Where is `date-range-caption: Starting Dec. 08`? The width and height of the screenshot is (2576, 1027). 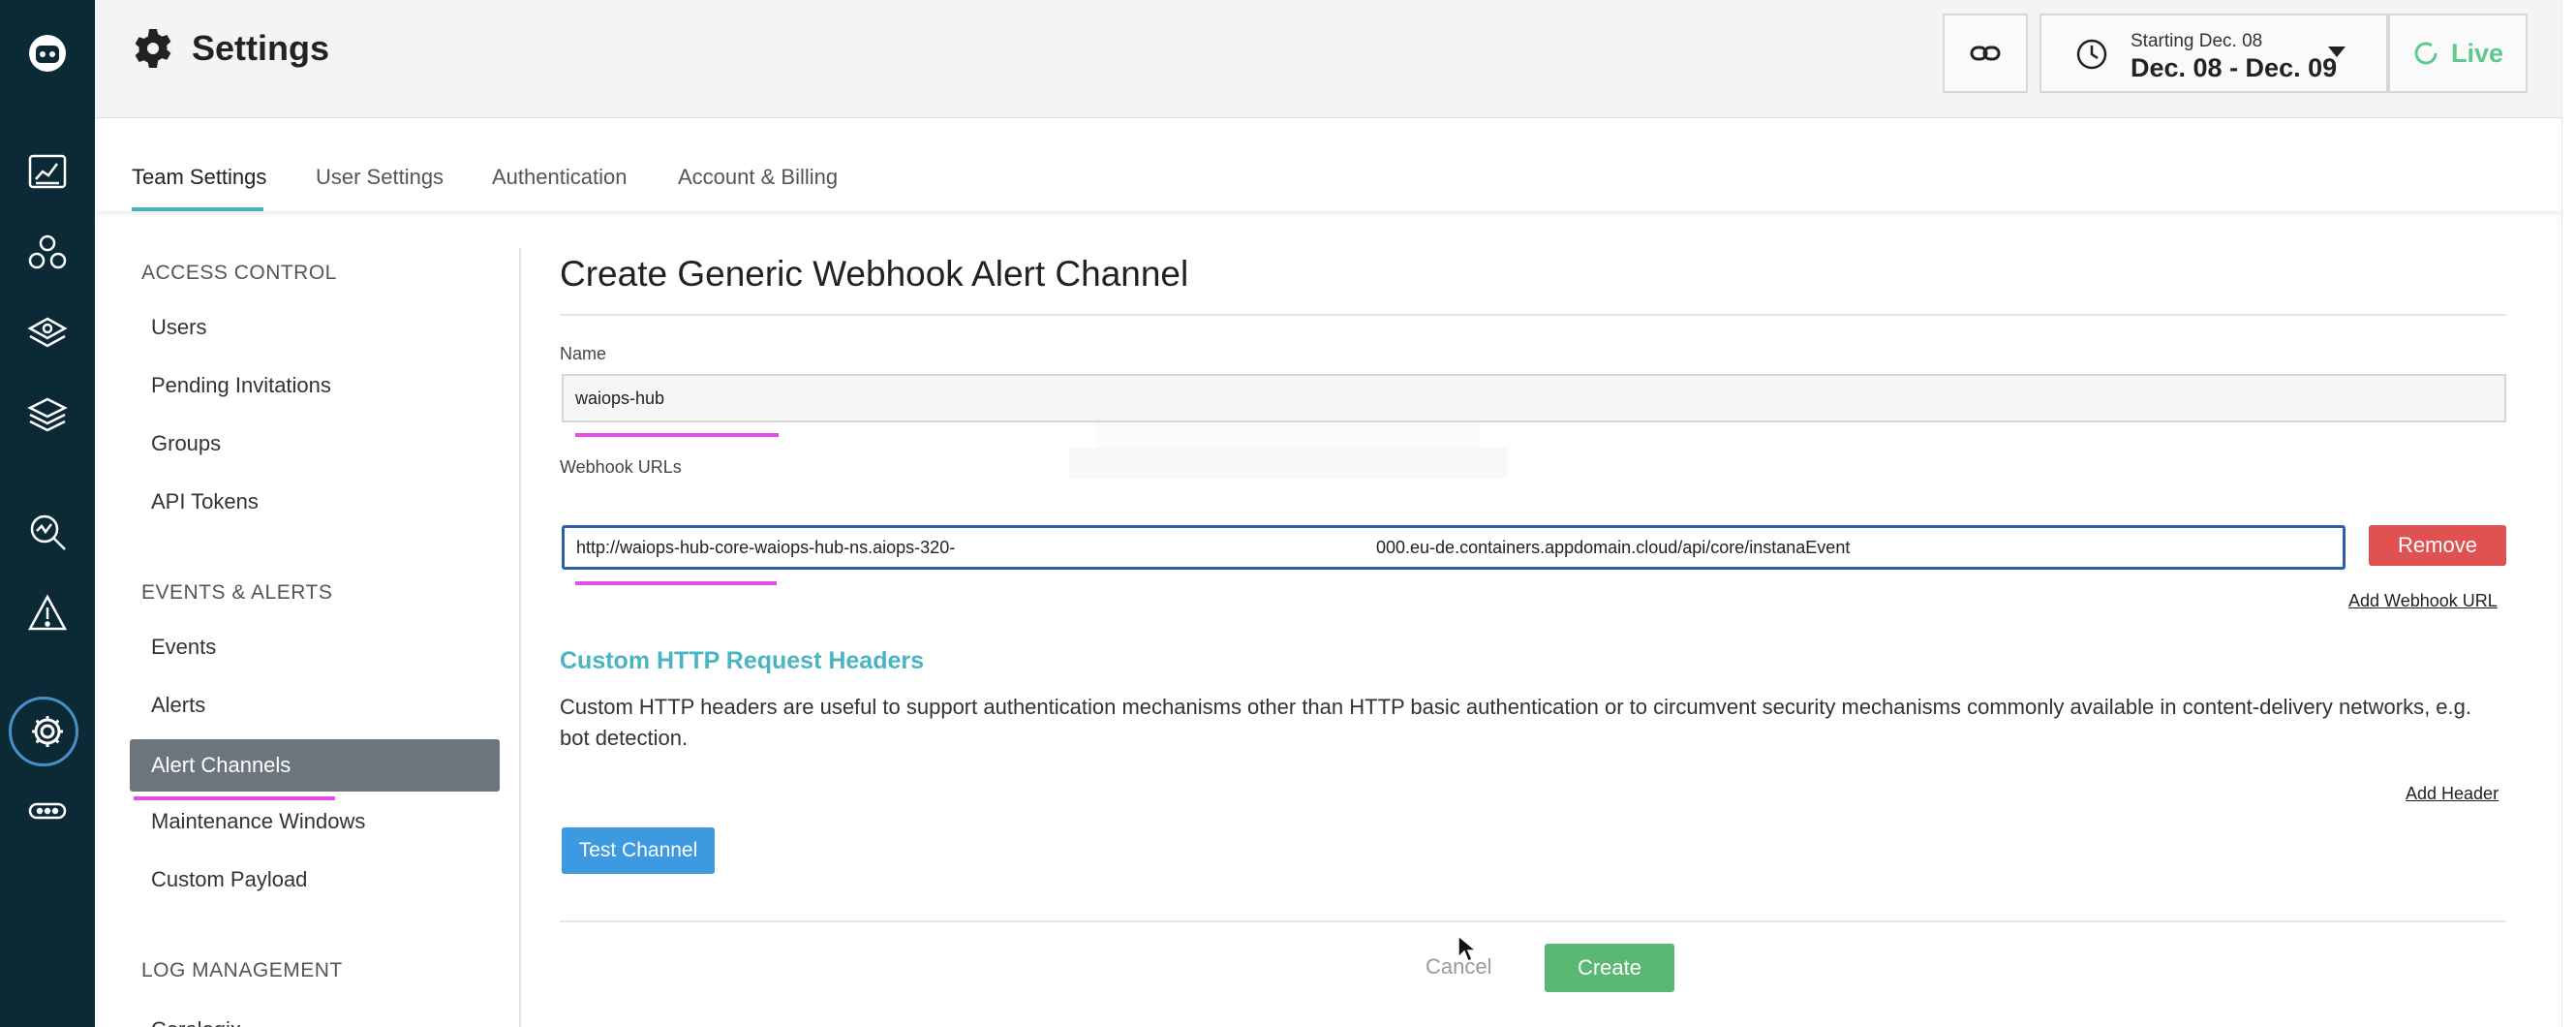
date-range-caption: Starting Dec. 08 is located at coordinates (2197, 41).